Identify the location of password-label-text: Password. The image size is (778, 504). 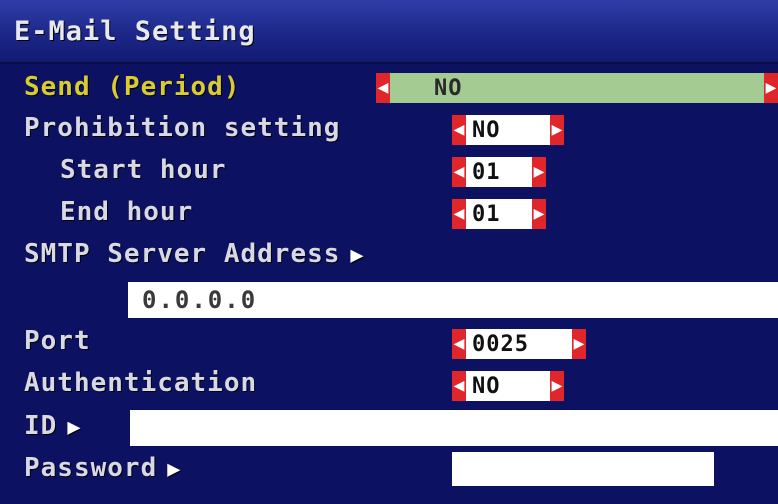
(91, 468).